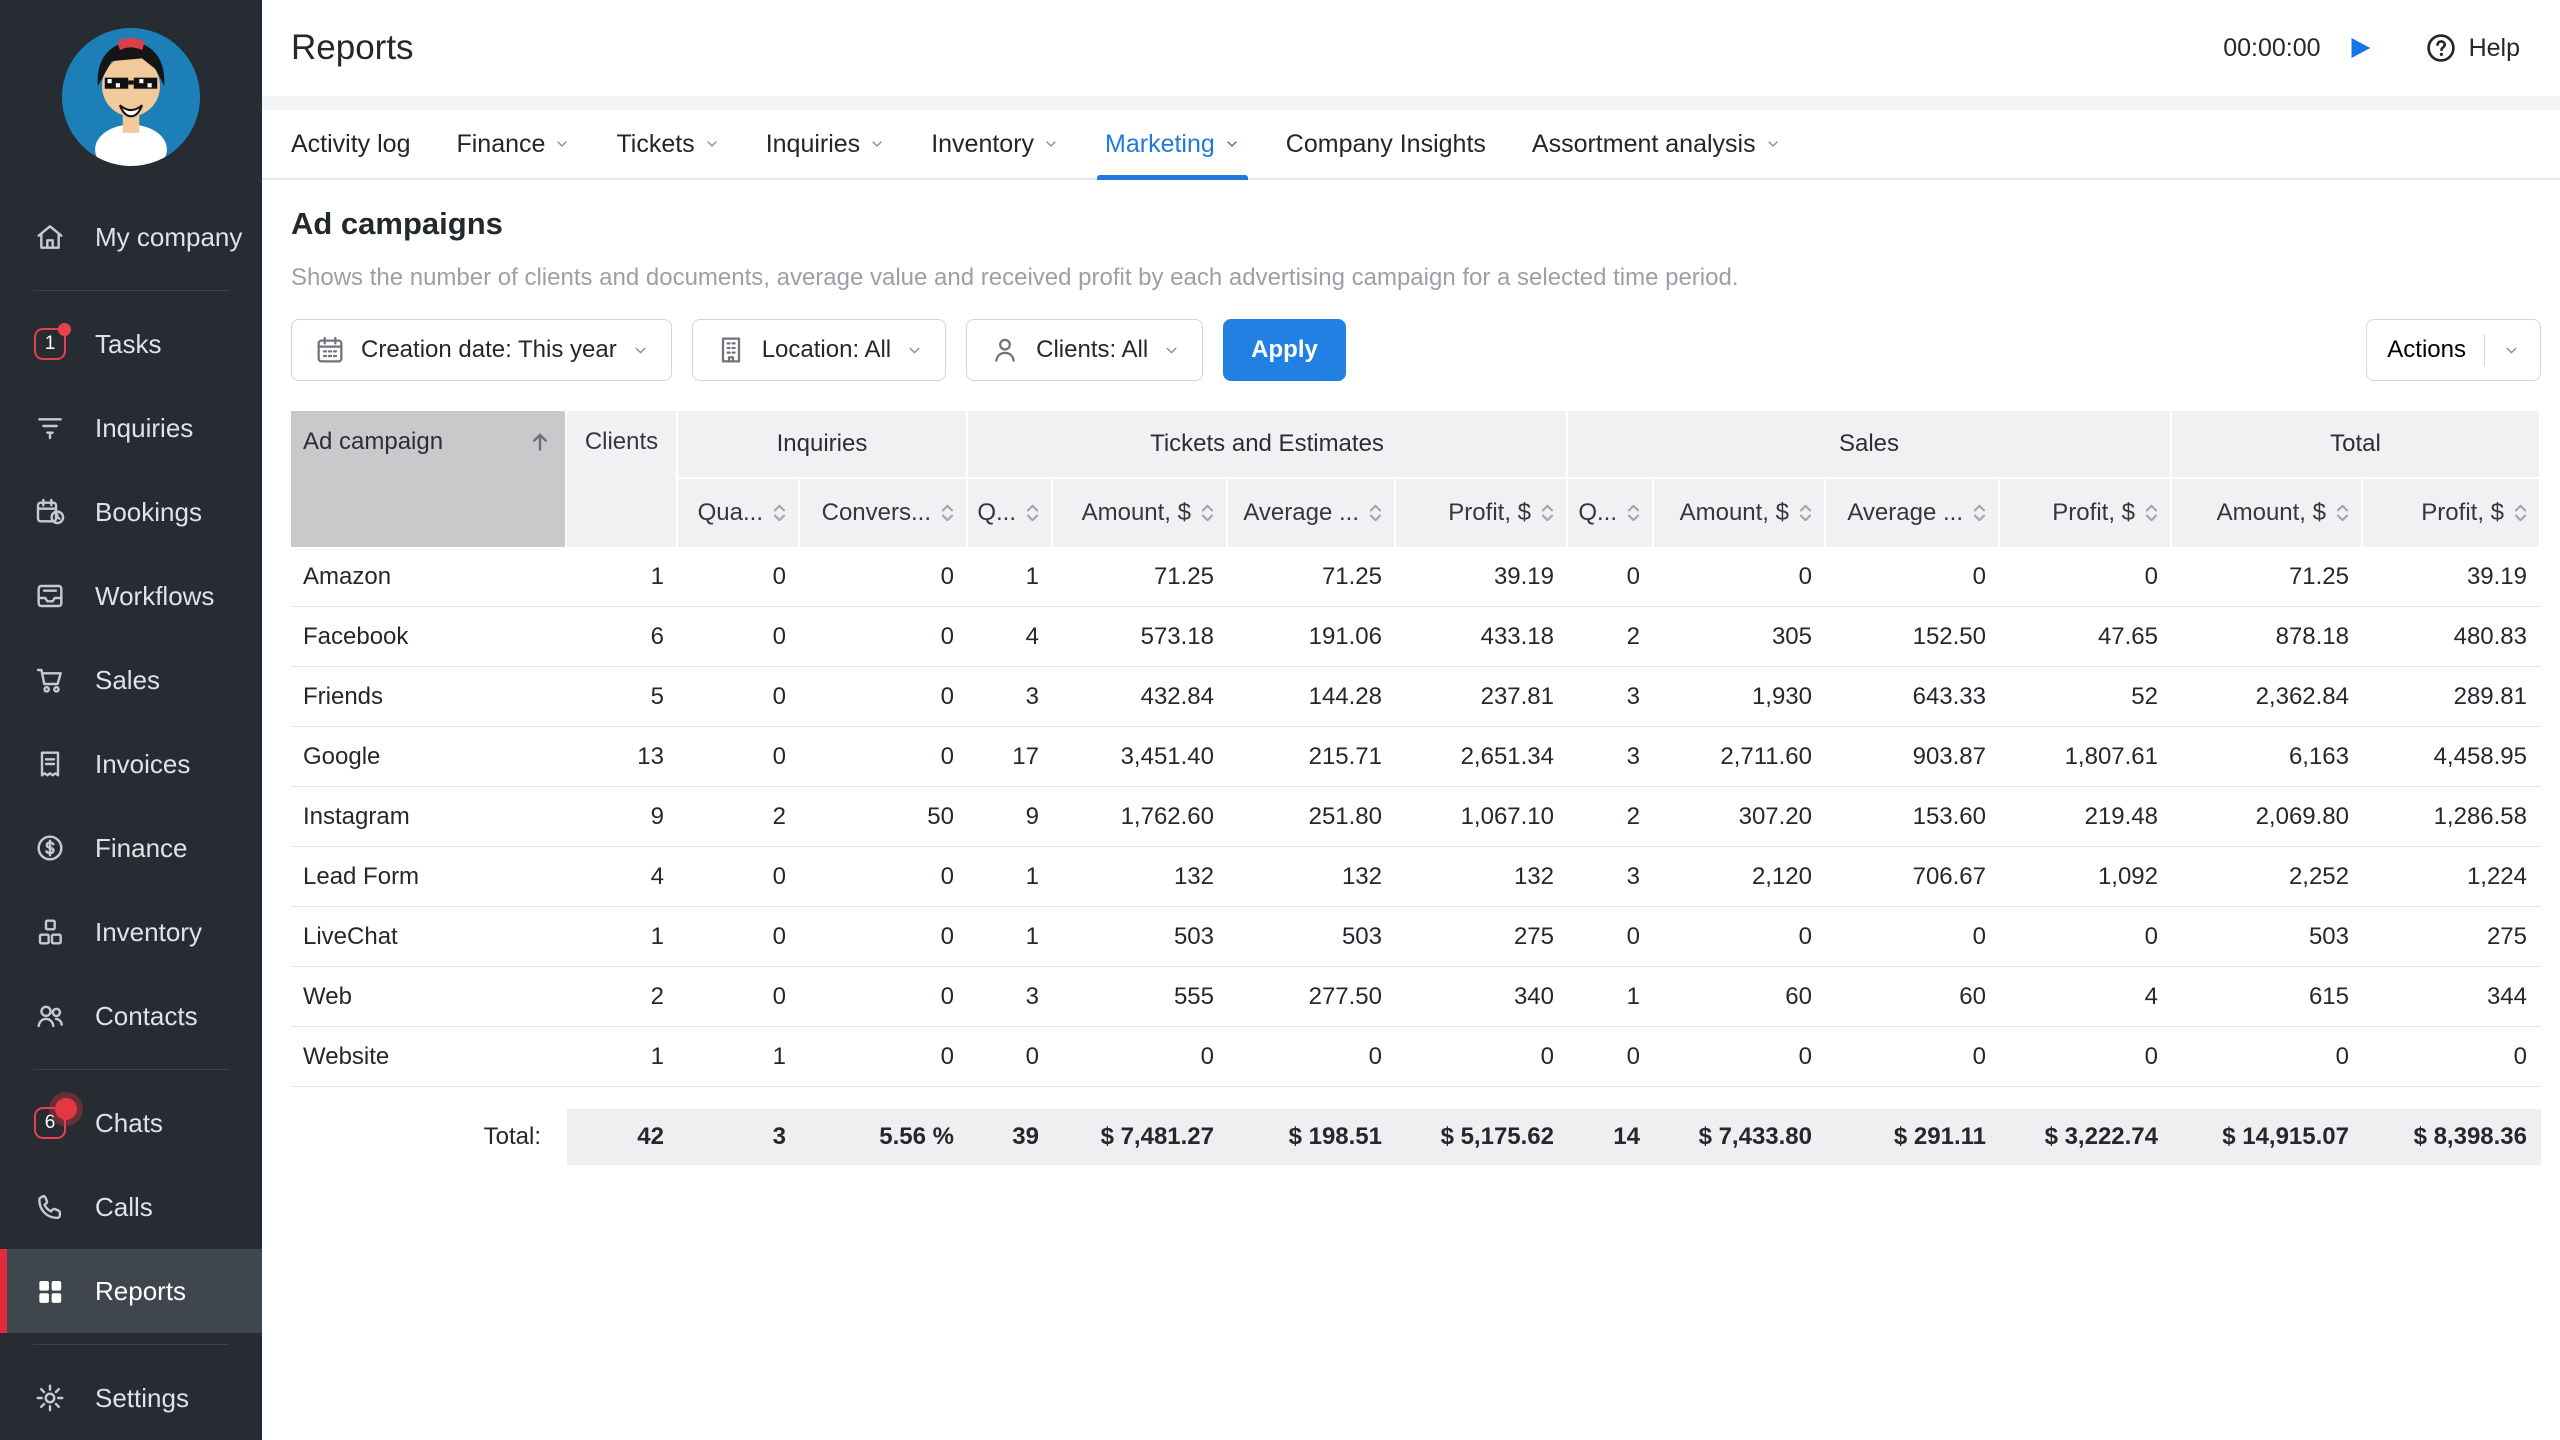  I want to click on clients-filter: Clients: All, so click(1085, 350).